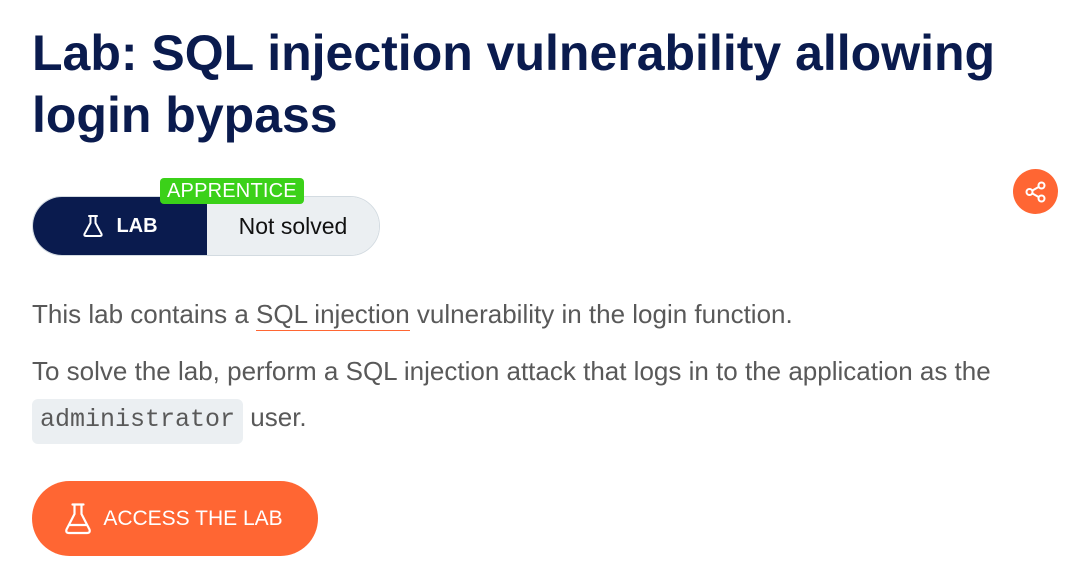 The height and width of the screenshot is (571, 1086). I want to click on share-icon, so click(1035, 191).